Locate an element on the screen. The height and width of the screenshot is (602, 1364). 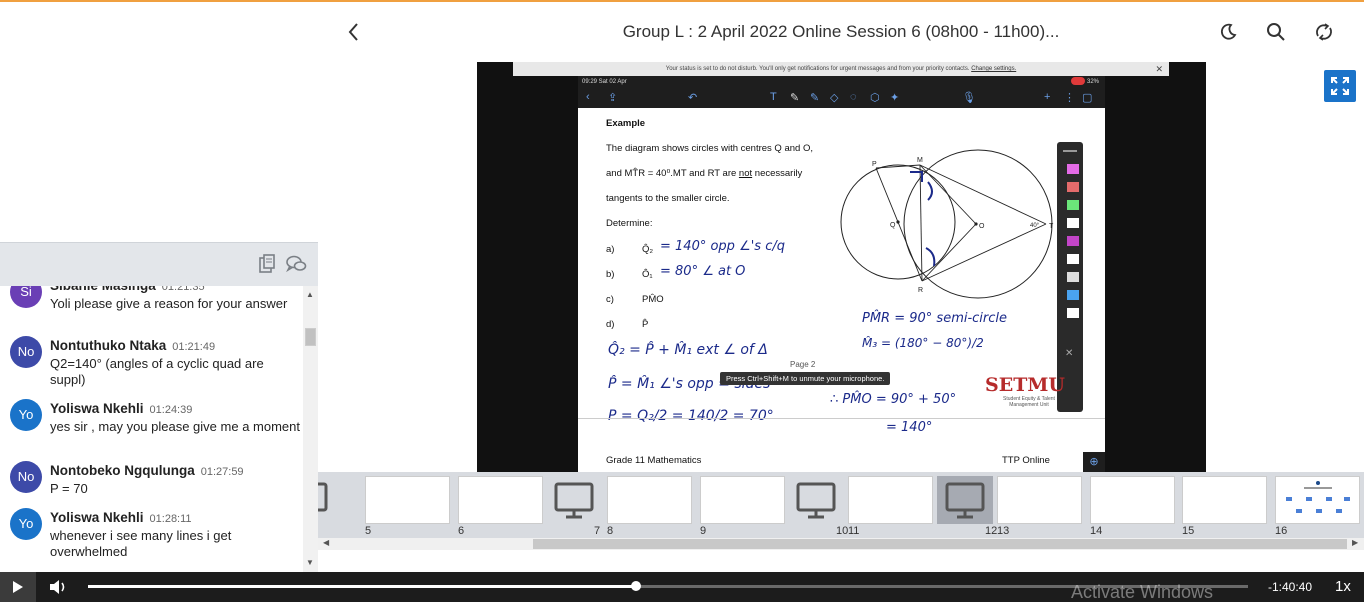
fullscreen-expand-button is located at coordinates (1340, 86).